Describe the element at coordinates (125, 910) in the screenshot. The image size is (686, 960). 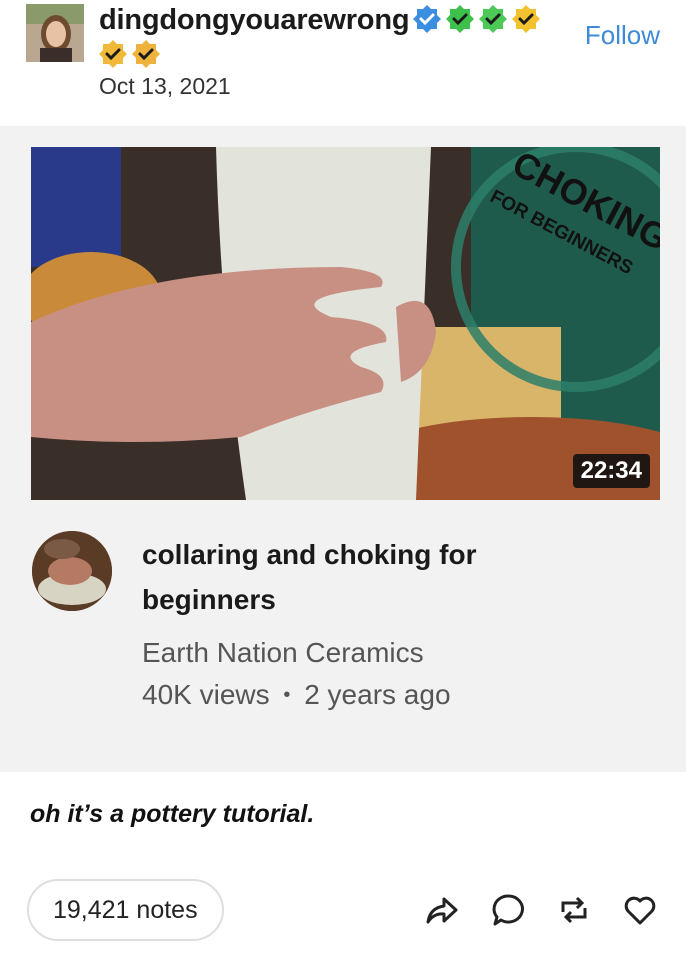
I see `notes-count-button: 19,421 notes` at that location.